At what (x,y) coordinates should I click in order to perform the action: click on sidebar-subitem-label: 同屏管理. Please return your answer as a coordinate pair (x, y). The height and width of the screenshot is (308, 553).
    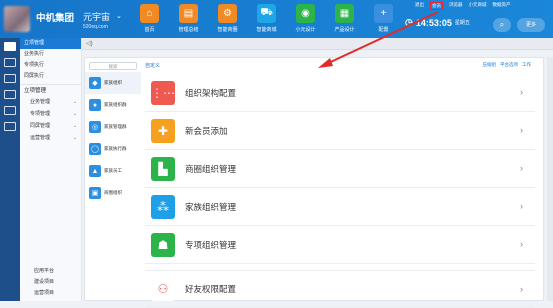
    Looking at the image, I should click on (40, 126).